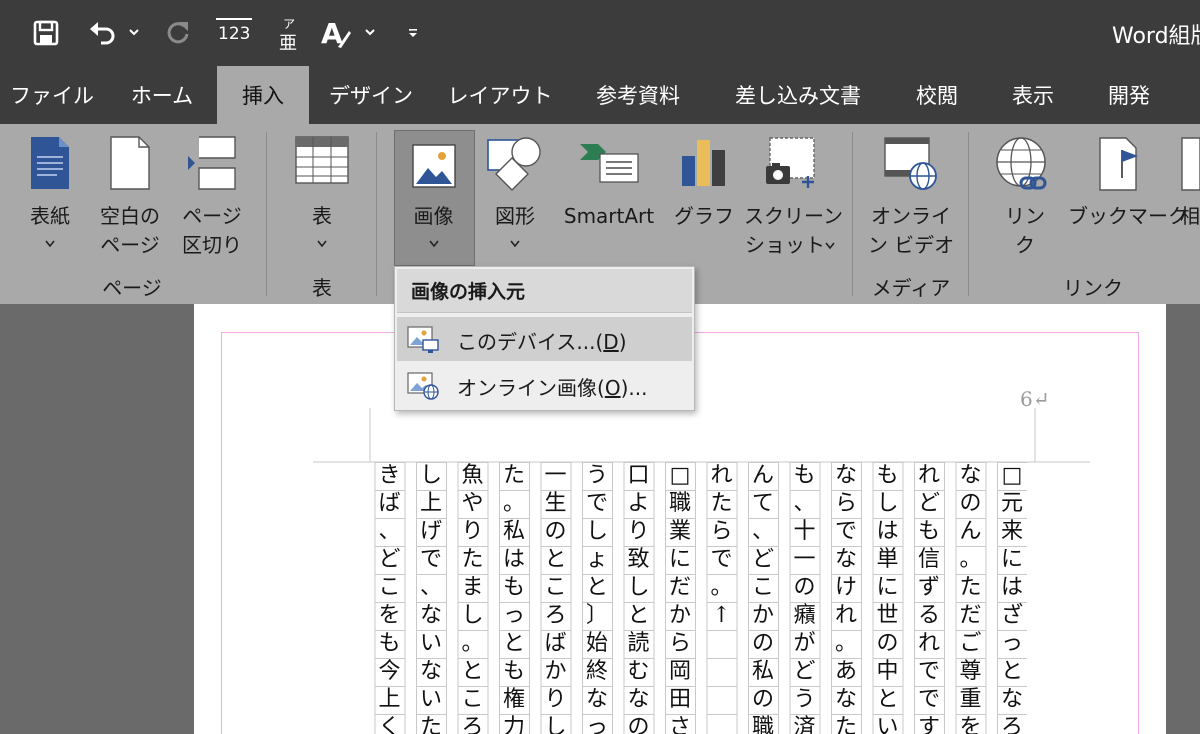  What do you see at coordinates (472, 587) in the screenshot?
I see `grid-character: ま` at bounding box center [472, 587].